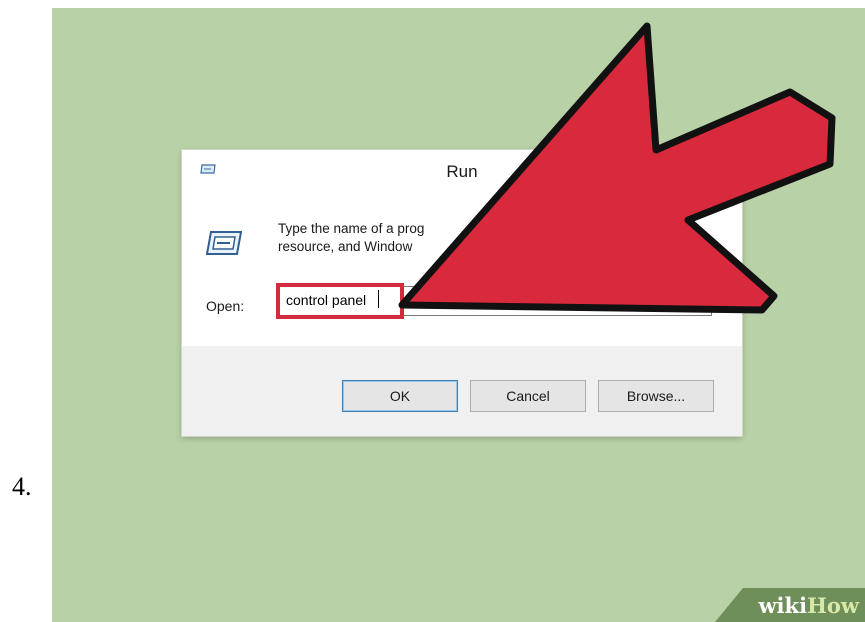 This screenshot has height=622, width=865. Describe the element at coordinates (783, 605) in the screenshot. I see `wikihow-logo-part-1: wiki` at that location.